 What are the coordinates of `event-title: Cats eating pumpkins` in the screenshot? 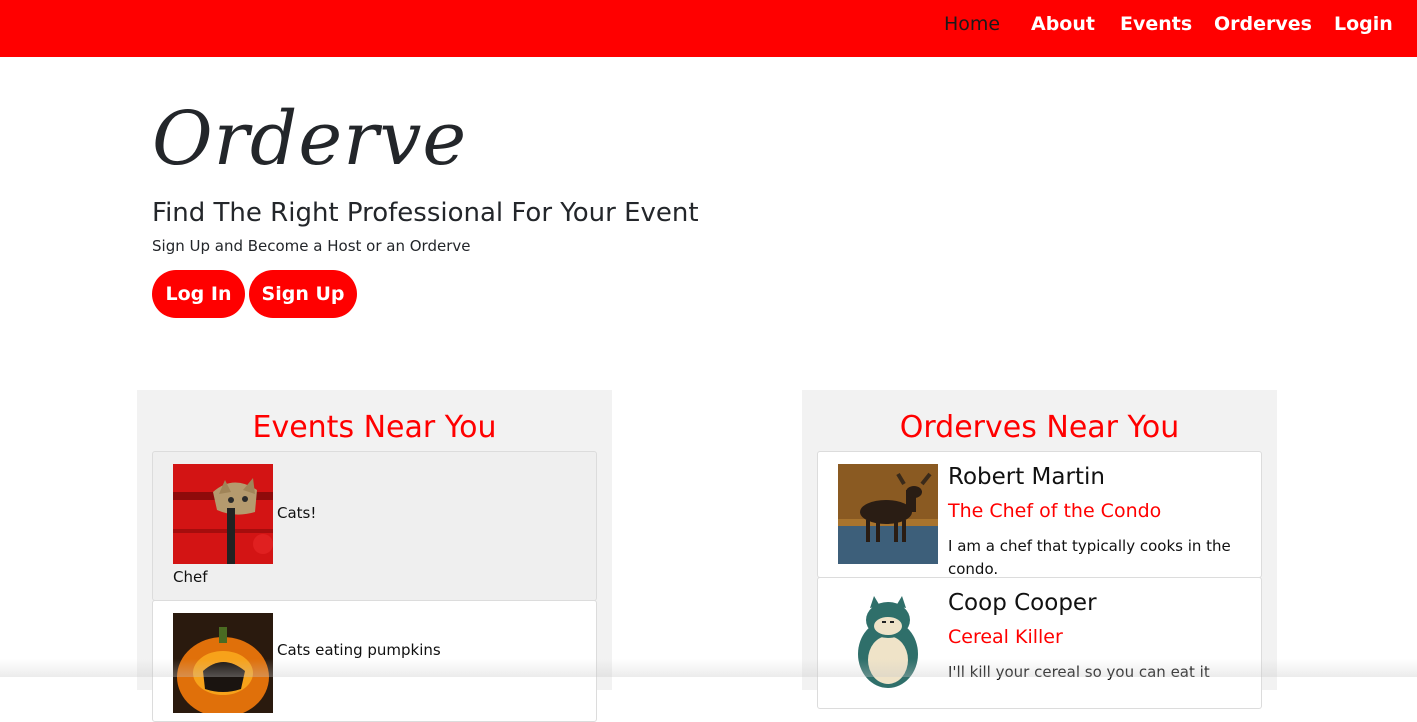 It's located at (359, 650).